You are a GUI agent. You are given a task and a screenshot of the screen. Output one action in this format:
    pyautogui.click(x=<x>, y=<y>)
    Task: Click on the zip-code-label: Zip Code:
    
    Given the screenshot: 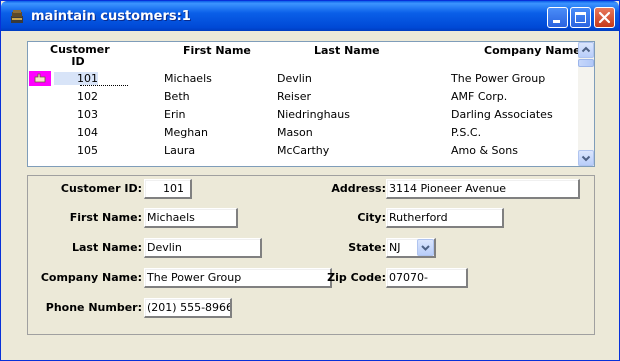 What is the action you would take?
    pyautogui.click(x=356, y=277)
    